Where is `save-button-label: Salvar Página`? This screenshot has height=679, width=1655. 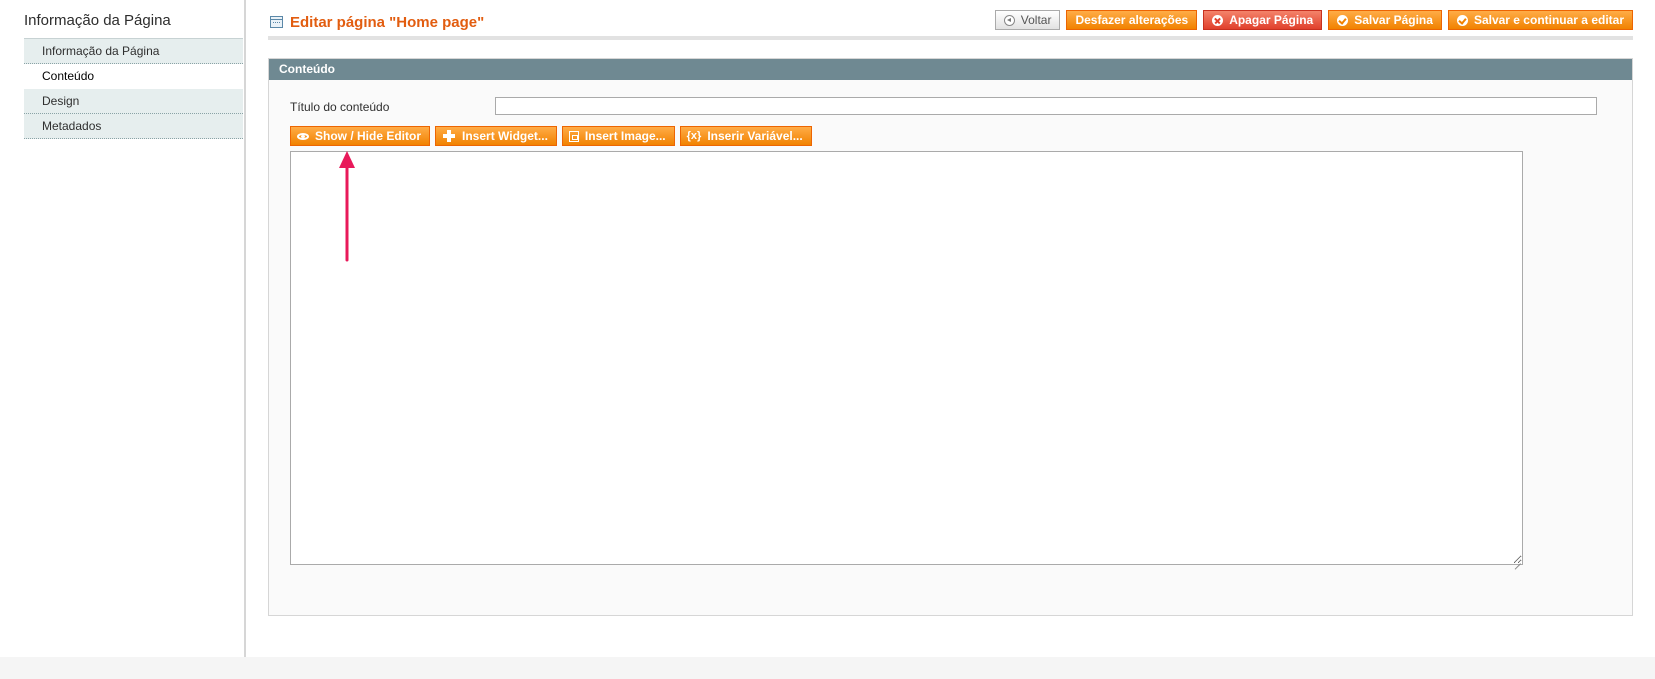 save-button-label: Salvar Página is located at coordinates (1393, 20).